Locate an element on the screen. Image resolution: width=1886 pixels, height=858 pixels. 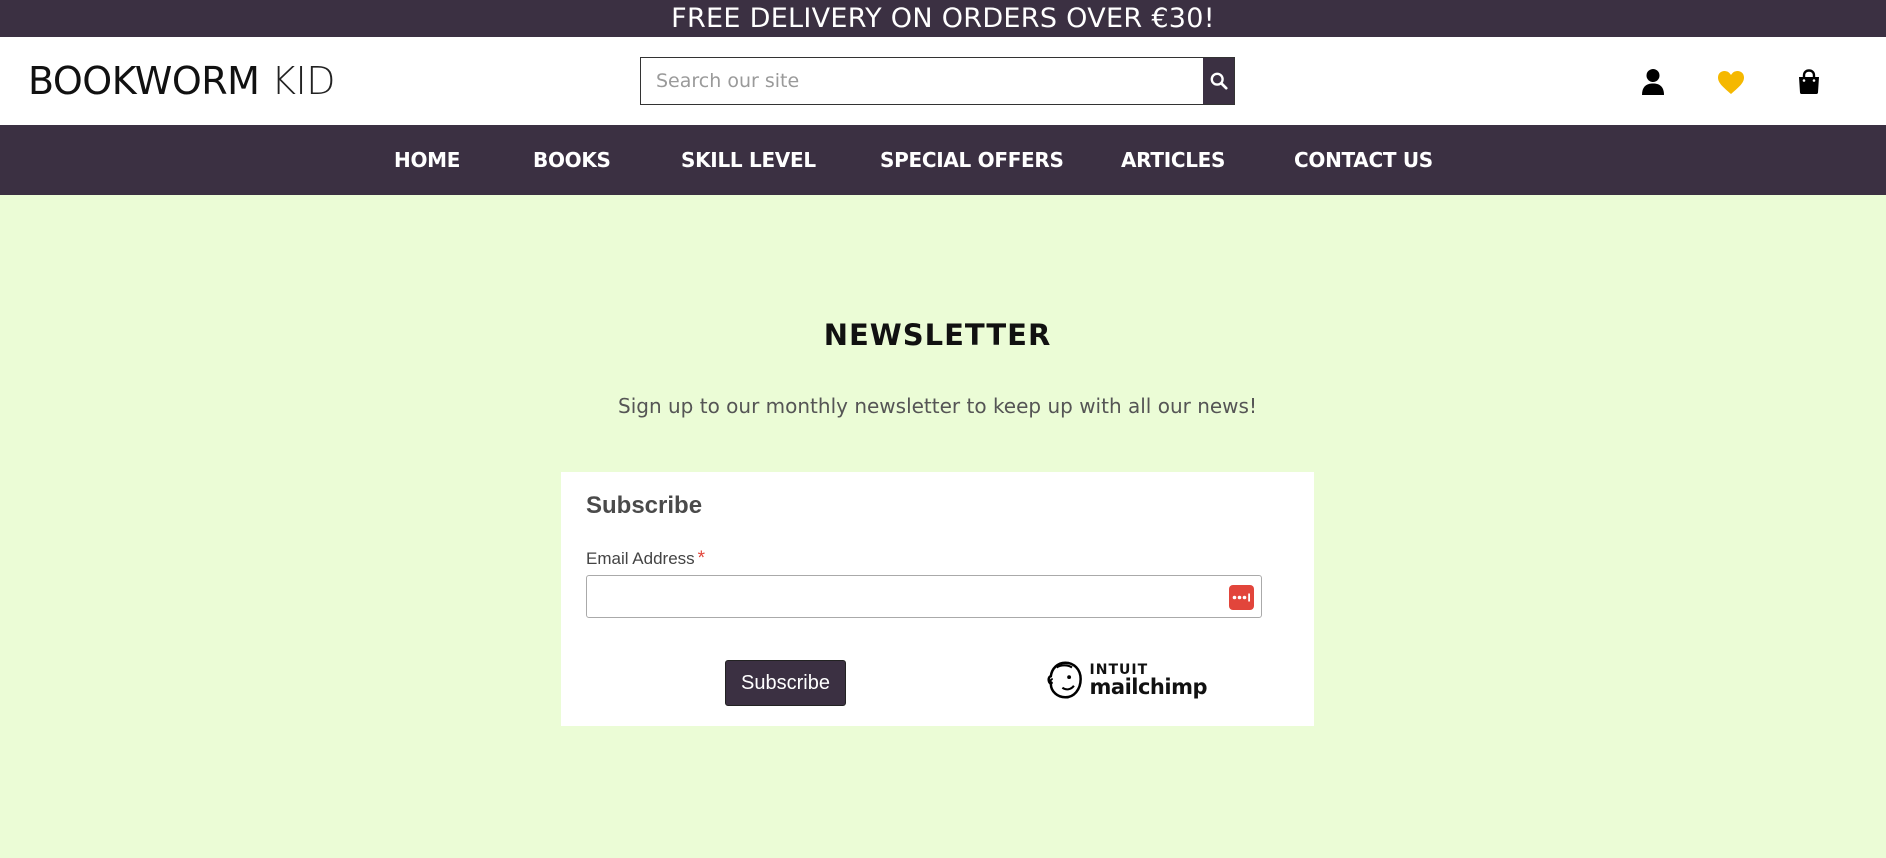
required-marker: * is located at coordinates (701, 558).